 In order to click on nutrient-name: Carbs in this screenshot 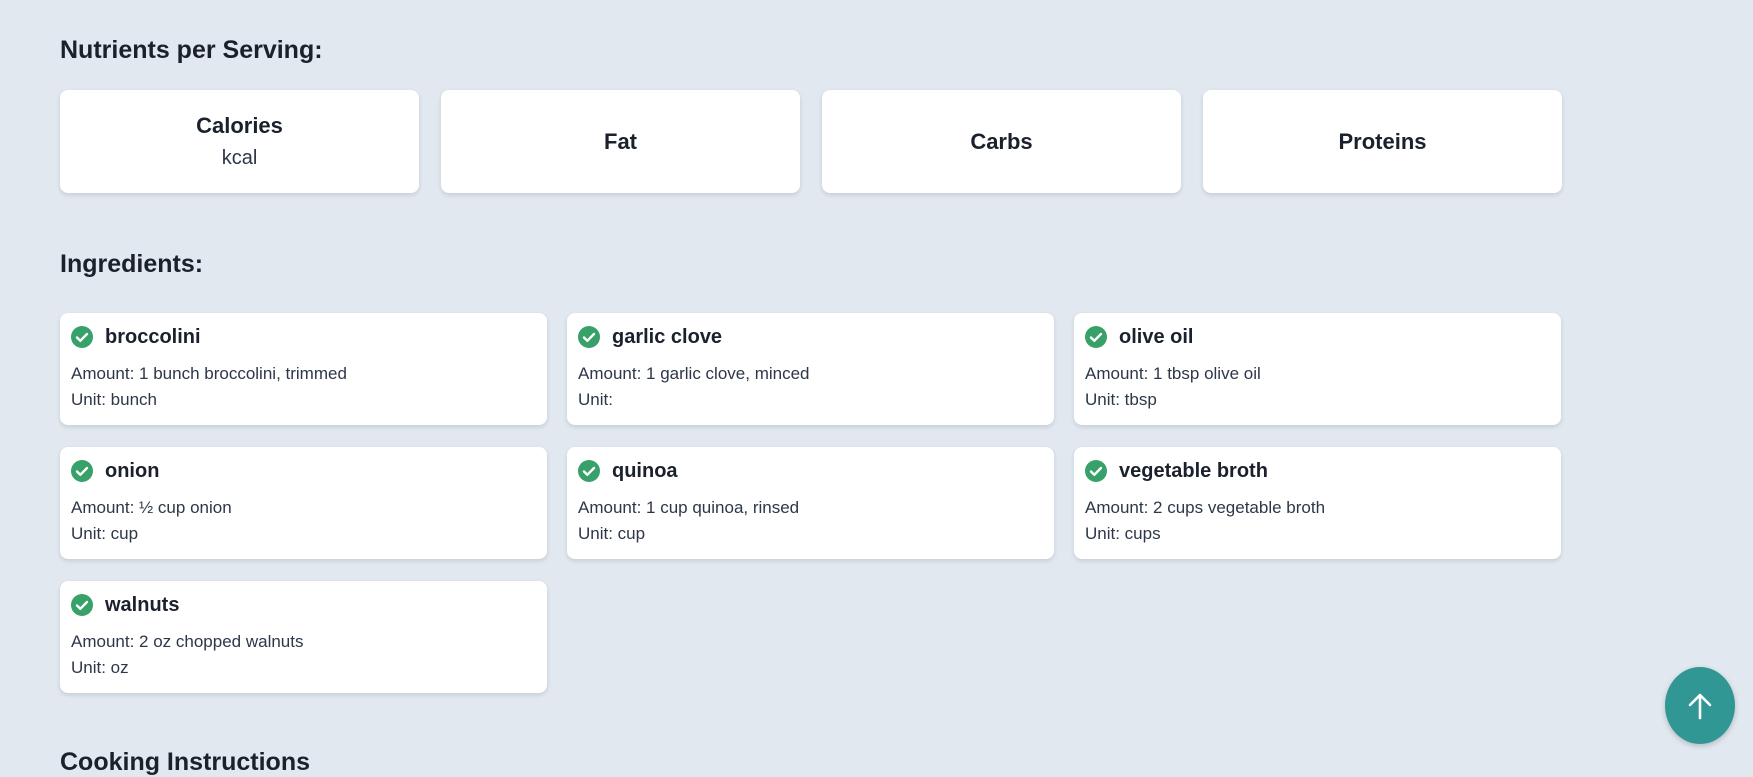, I will do `click(1001, 141)`.